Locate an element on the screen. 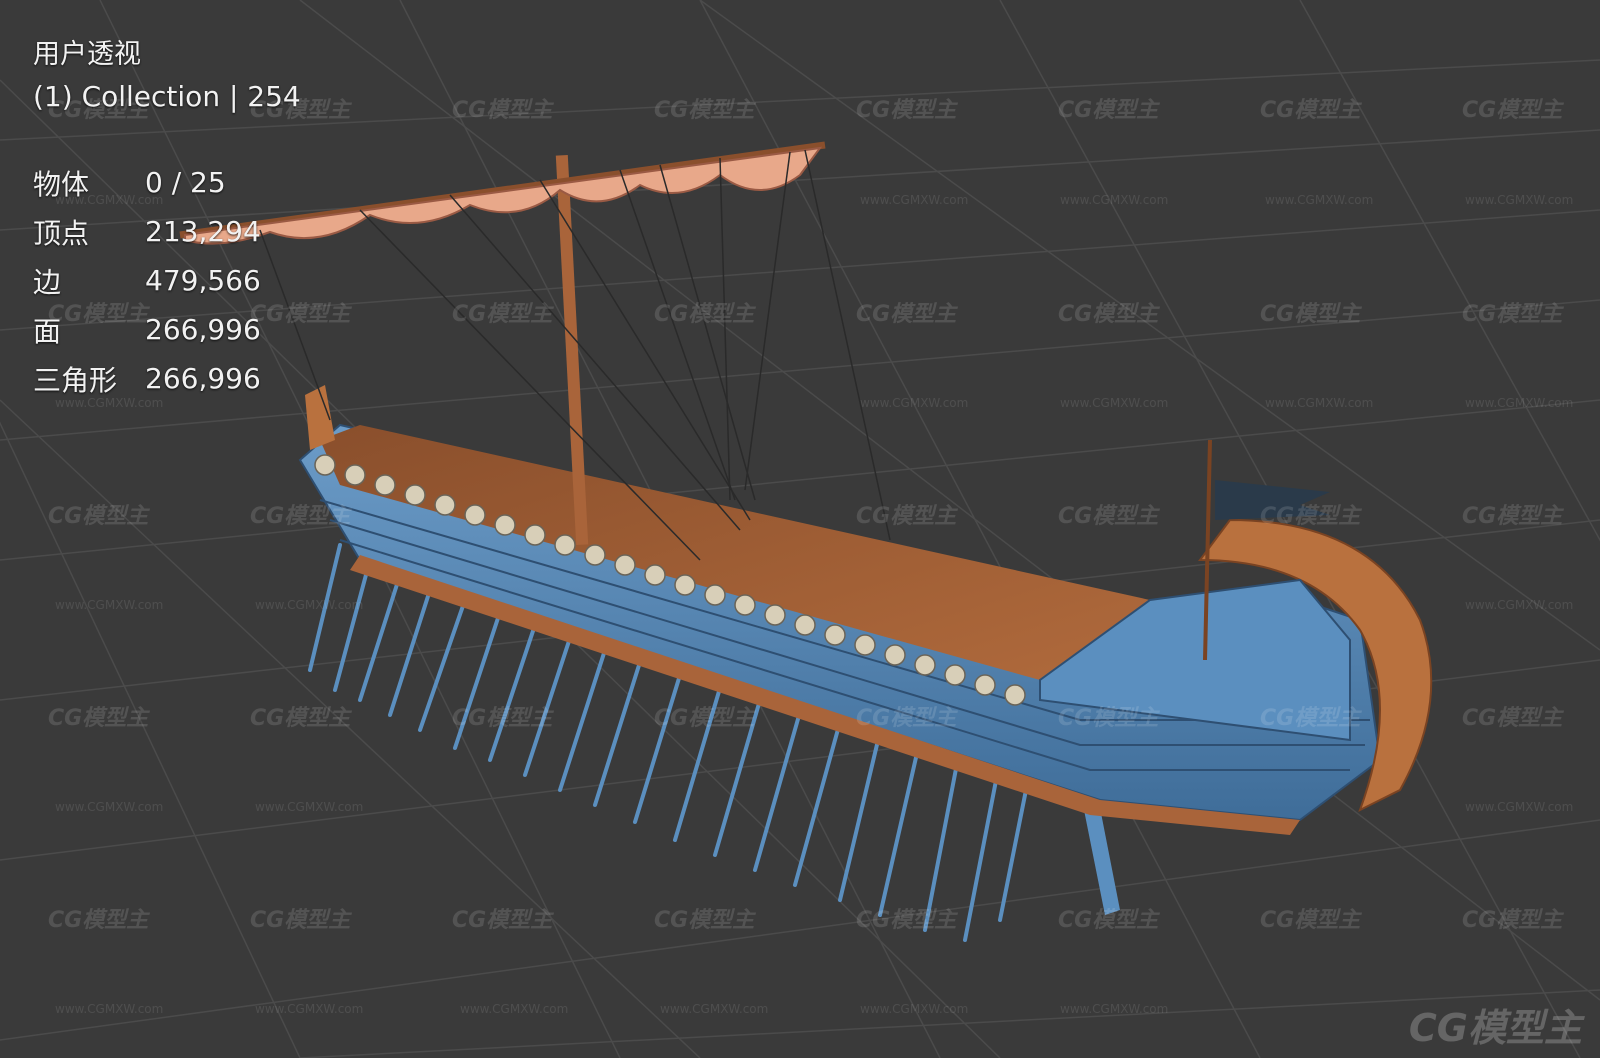 This screenshot has height=1058, width=1600. stat-value: 213,294 is located at coordinates (203, 231).